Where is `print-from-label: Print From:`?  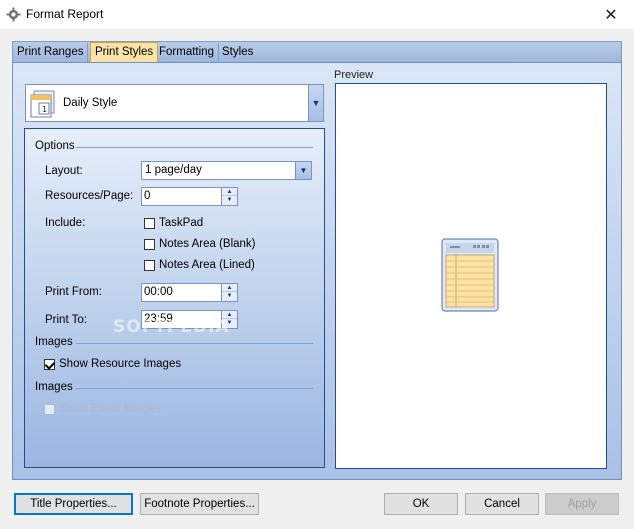 print-from-label: Print From: is located at coordinates (73, 292).